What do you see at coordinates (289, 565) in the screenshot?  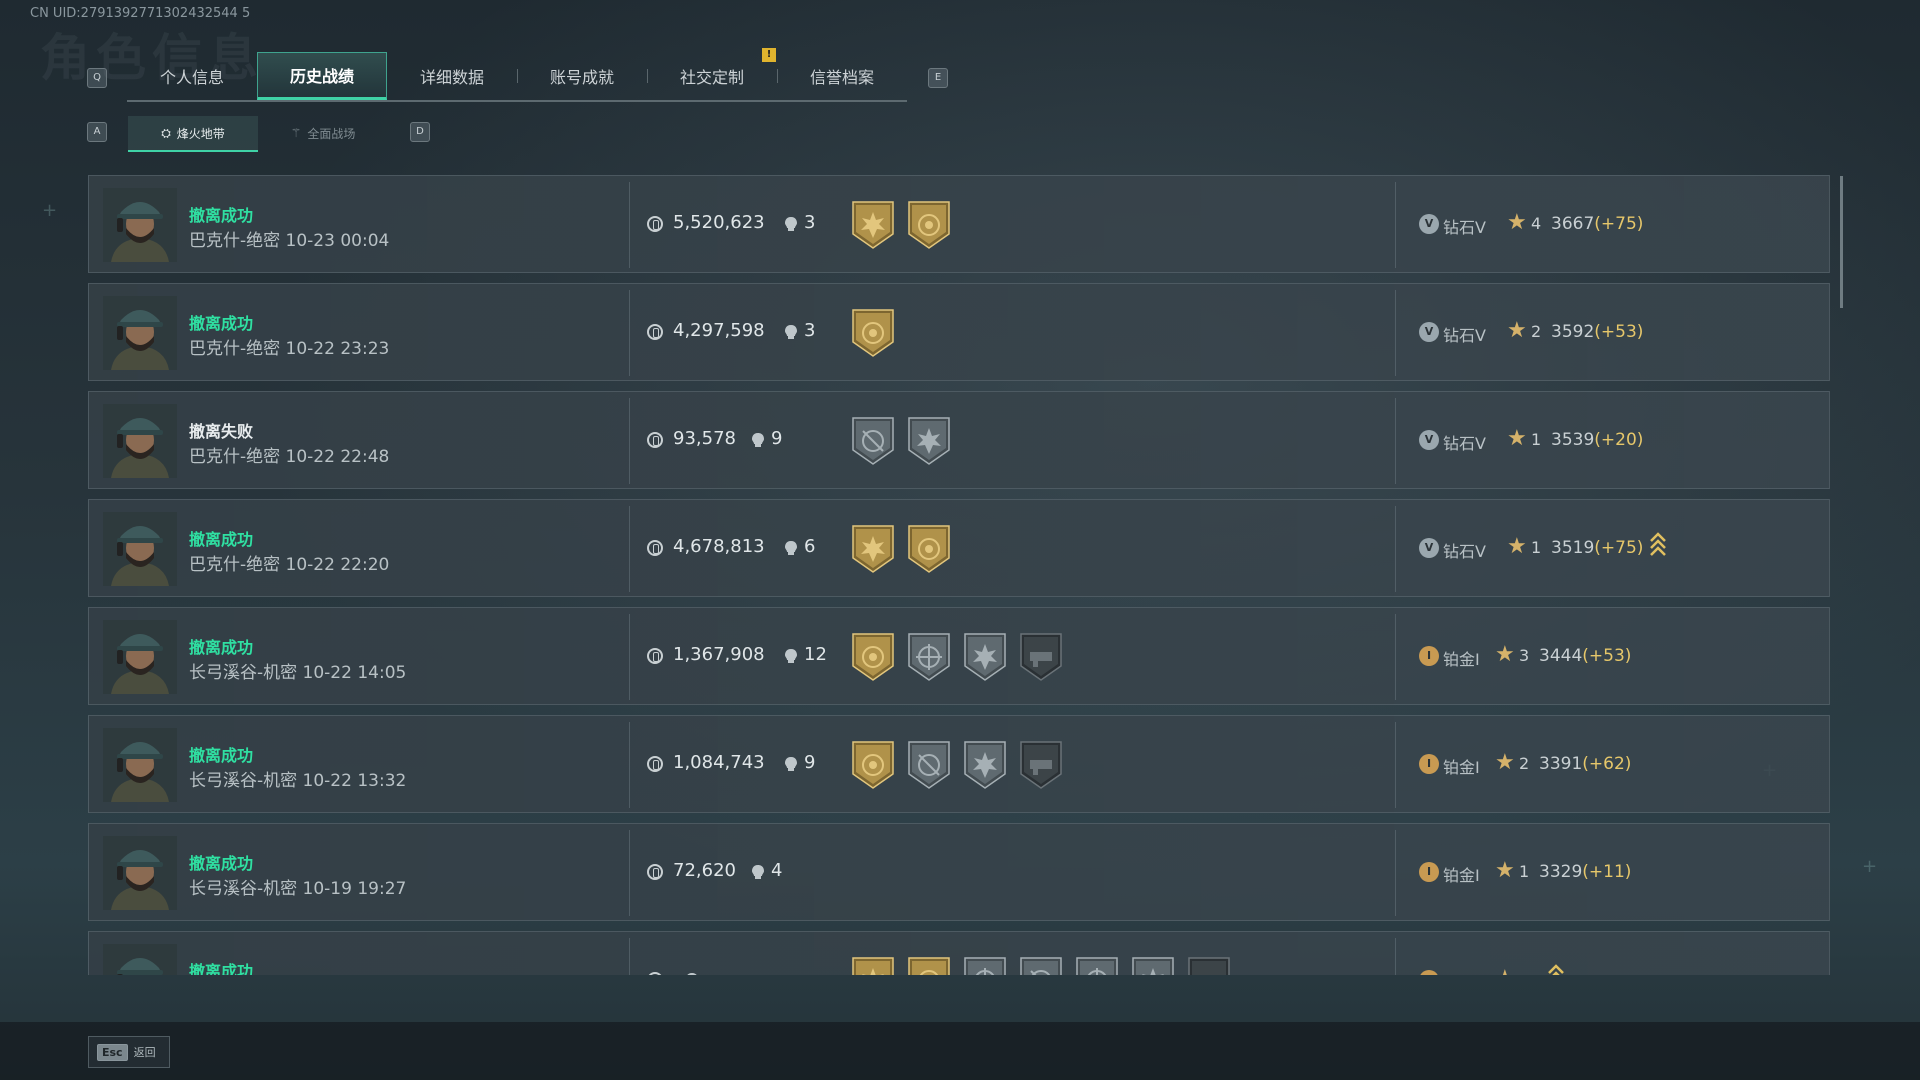 I see `map-and-time: 巴克什-绝密 10-22 22:20` at bounding box center [289, 565].